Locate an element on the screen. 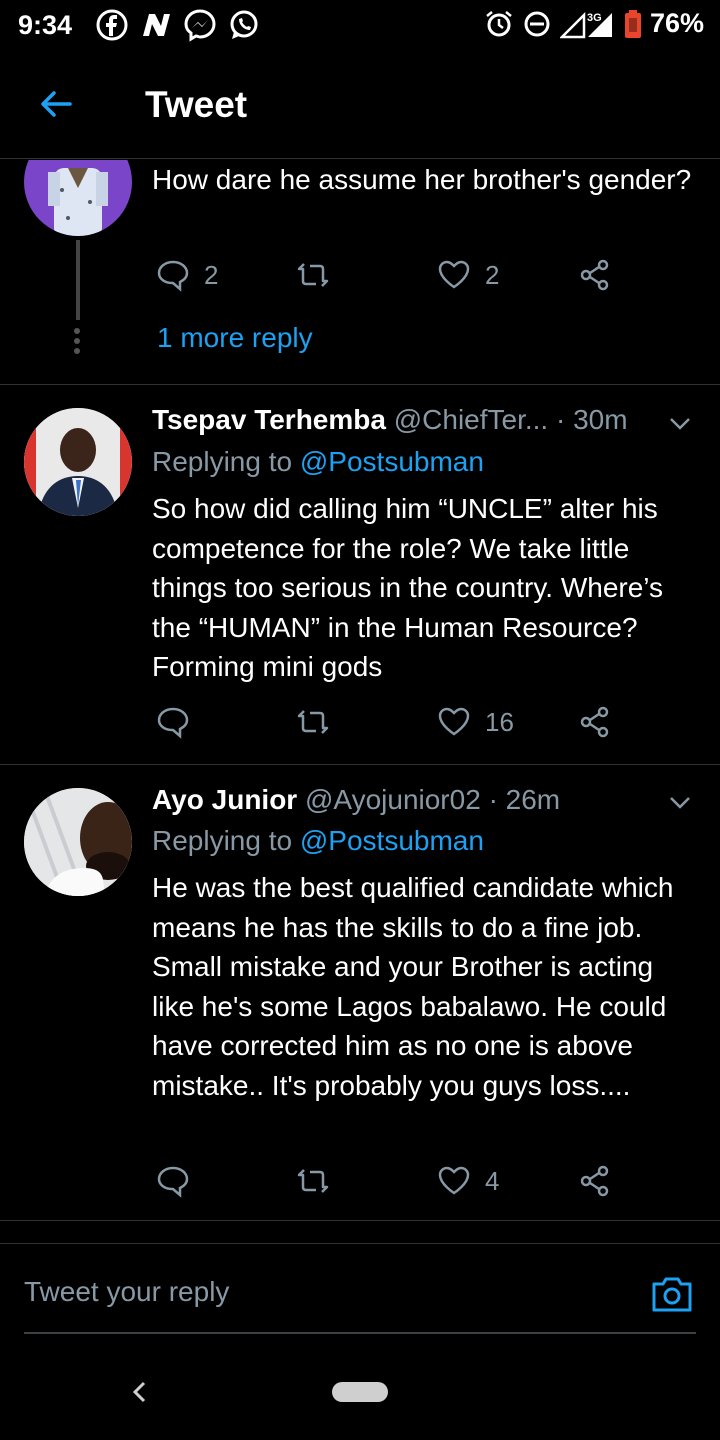 Image resolution: width=720 pixels, height=1440 pixels. reply-count: 2 is located at coordinates (211, 274).